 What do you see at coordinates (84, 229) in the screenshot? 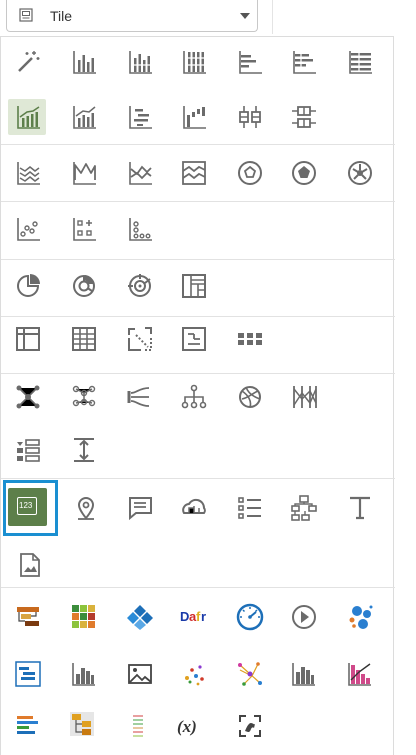
I see `grid-scatter-icon` at bounding box center [84, 229].